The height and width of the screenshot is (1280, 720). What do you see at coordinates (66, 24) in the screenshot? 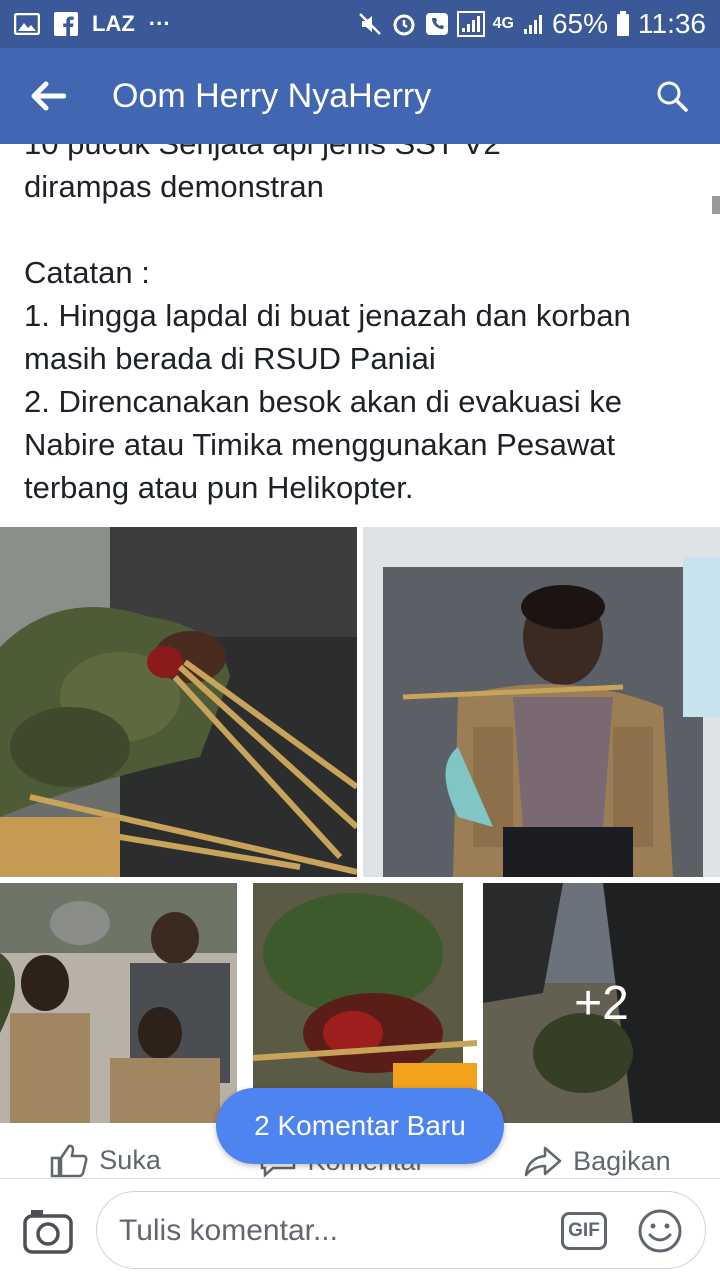
I see `facebook-icon` at bounding box center [66, 24].